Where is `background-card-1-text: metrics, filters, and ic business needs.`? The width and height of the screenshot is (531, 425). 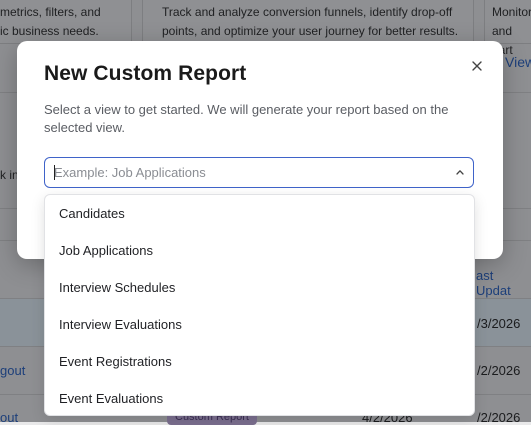 background-card-1-text: metrics, filters, and ic business needs. is located at coordinates (50, 21).